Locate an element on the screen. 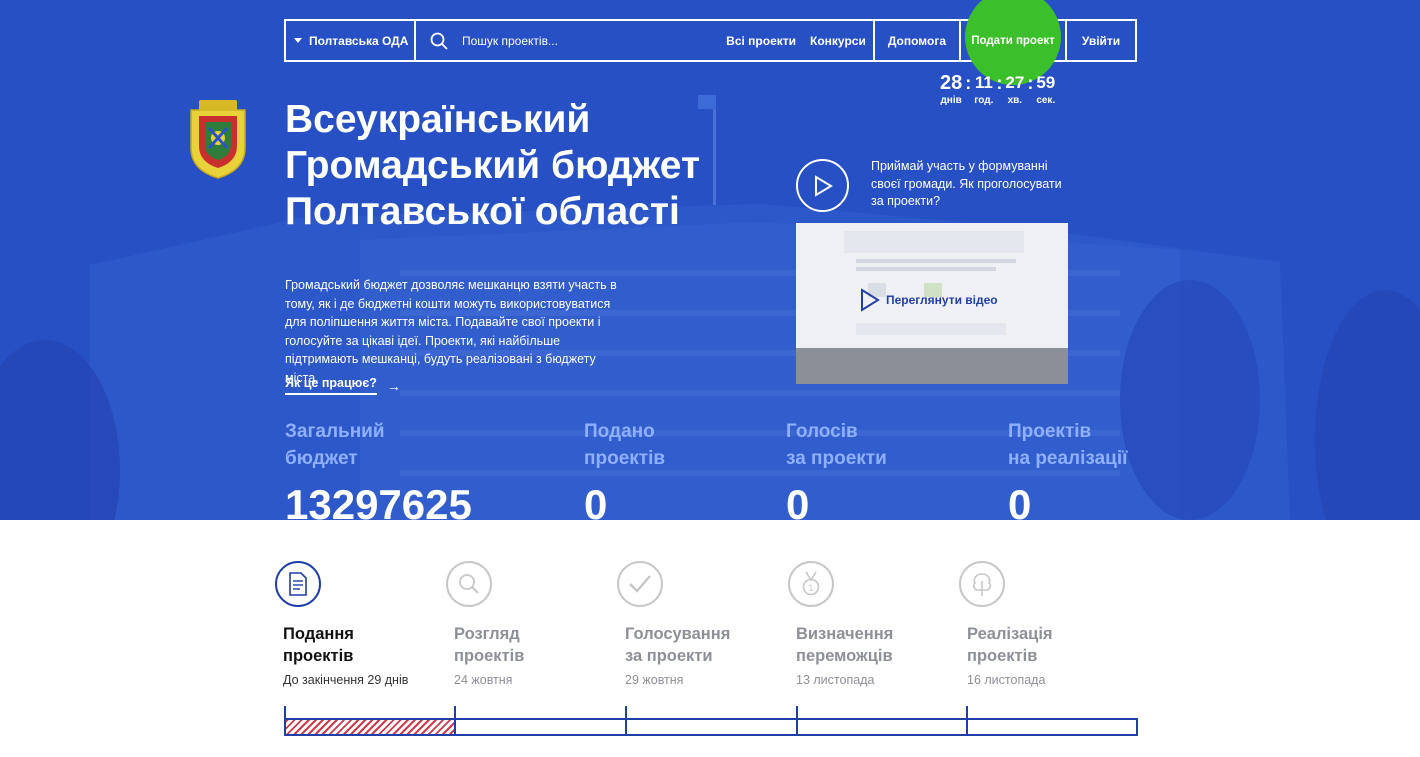  step-date: 16 листопада is located at coordinates (1006, 680).